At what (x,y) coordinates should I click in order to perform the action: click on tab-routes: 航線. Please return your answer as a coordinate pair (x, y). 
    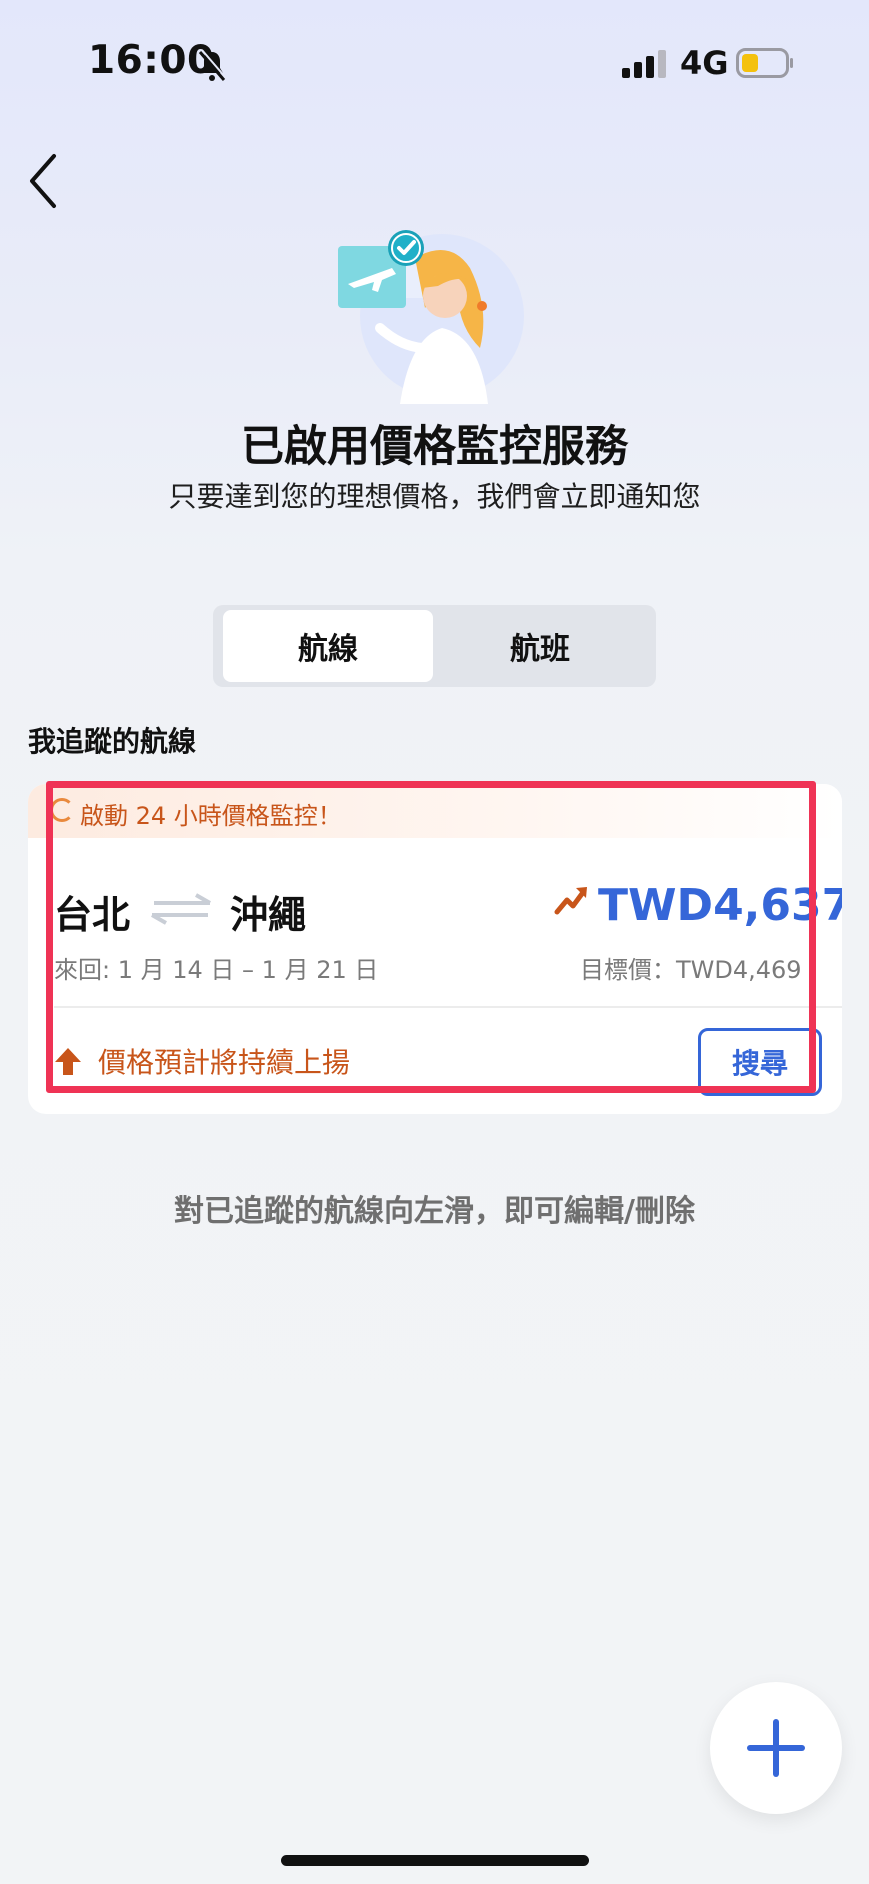
    Looking at the image, I should click on (328, 646).